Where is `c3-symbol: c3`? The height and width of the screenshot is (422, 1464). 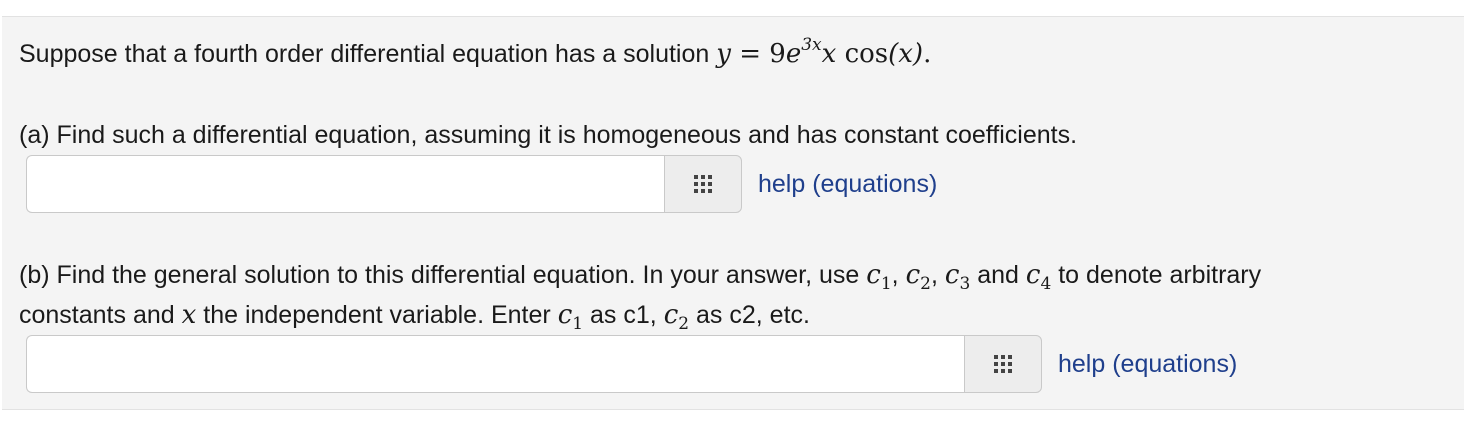
c3-symbol: c3 is located at coordinates (957, 277).